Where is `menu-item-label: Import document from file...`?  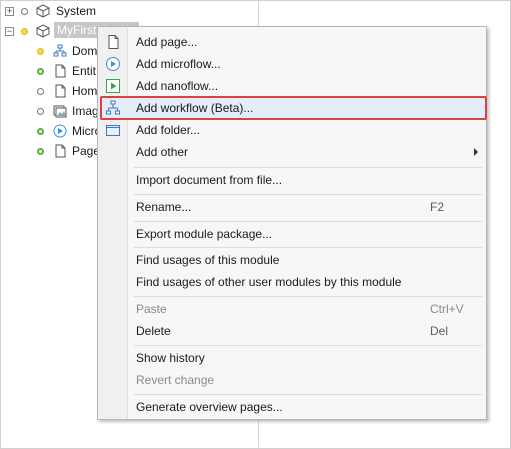 menu-item-label: Import document from file... is located at coordinates (209, 180).